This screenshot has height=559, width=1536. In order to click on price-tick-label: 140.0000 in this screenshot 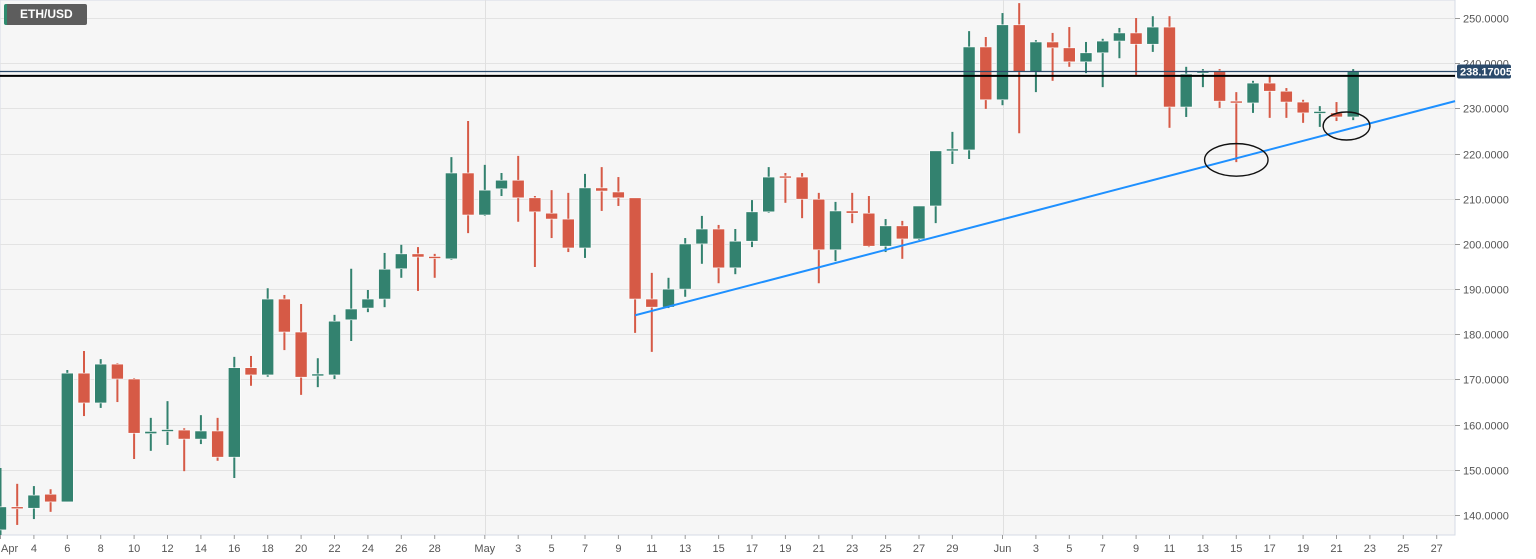, I will do `click(1486, 517)`.